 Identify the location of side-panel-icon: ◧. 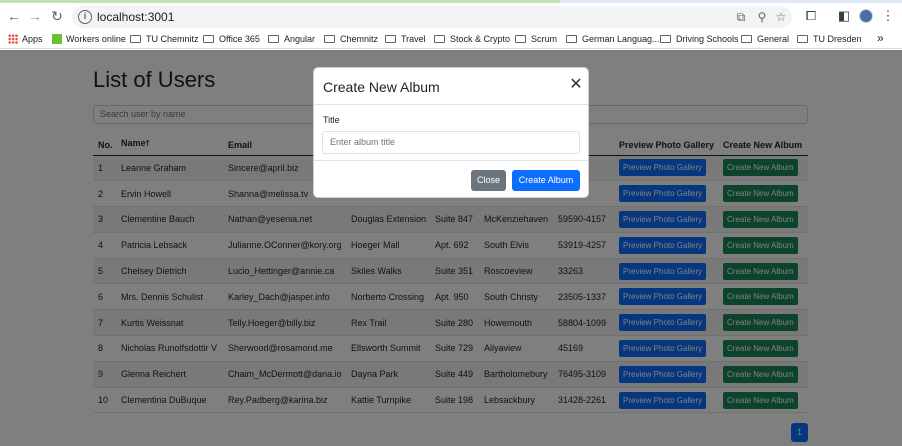
(844, 16).